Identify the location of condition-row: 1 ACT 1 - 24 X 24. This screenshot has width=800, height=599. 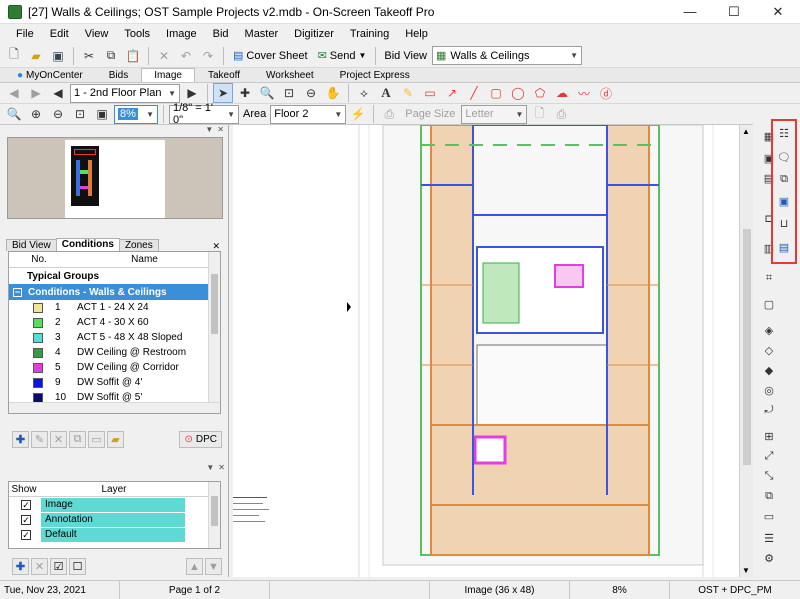
(114, 307).